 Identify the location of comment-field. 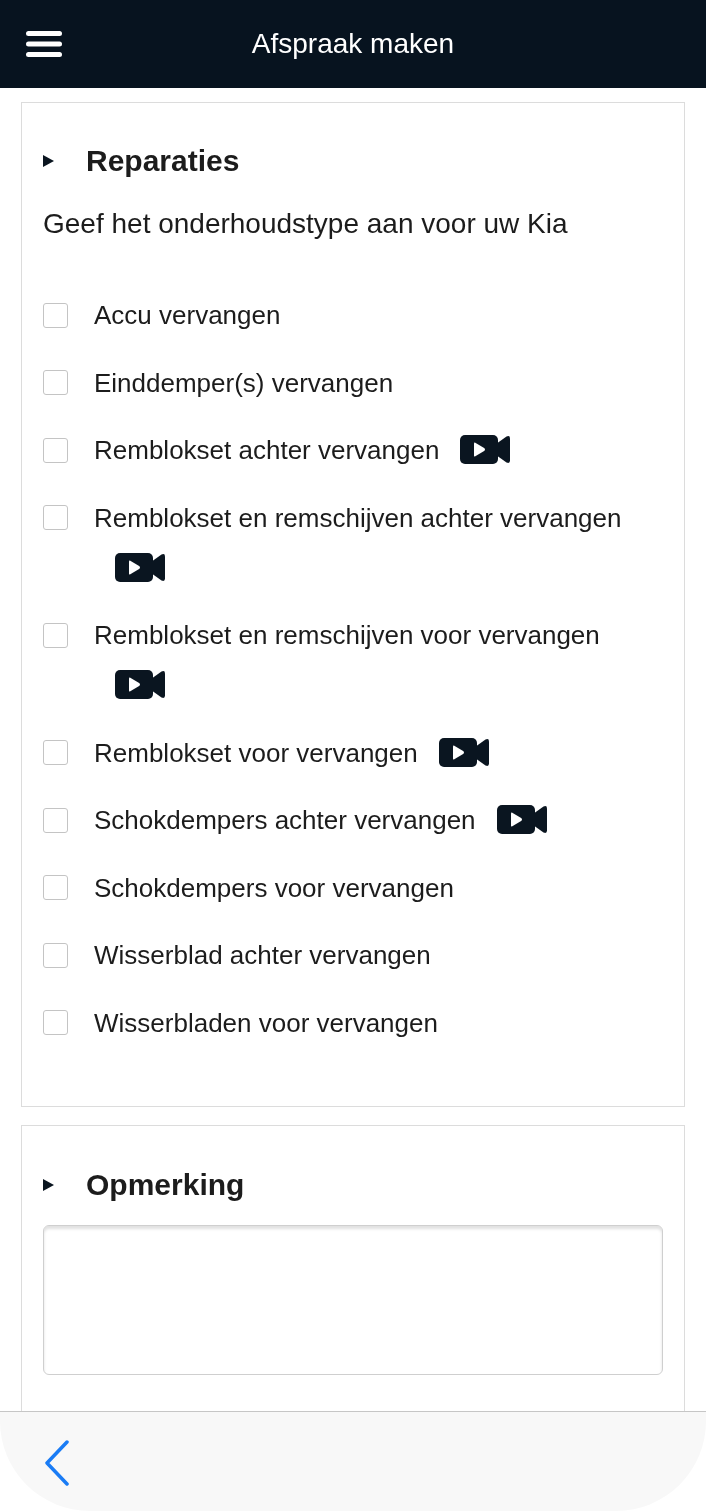
(353, 1299).